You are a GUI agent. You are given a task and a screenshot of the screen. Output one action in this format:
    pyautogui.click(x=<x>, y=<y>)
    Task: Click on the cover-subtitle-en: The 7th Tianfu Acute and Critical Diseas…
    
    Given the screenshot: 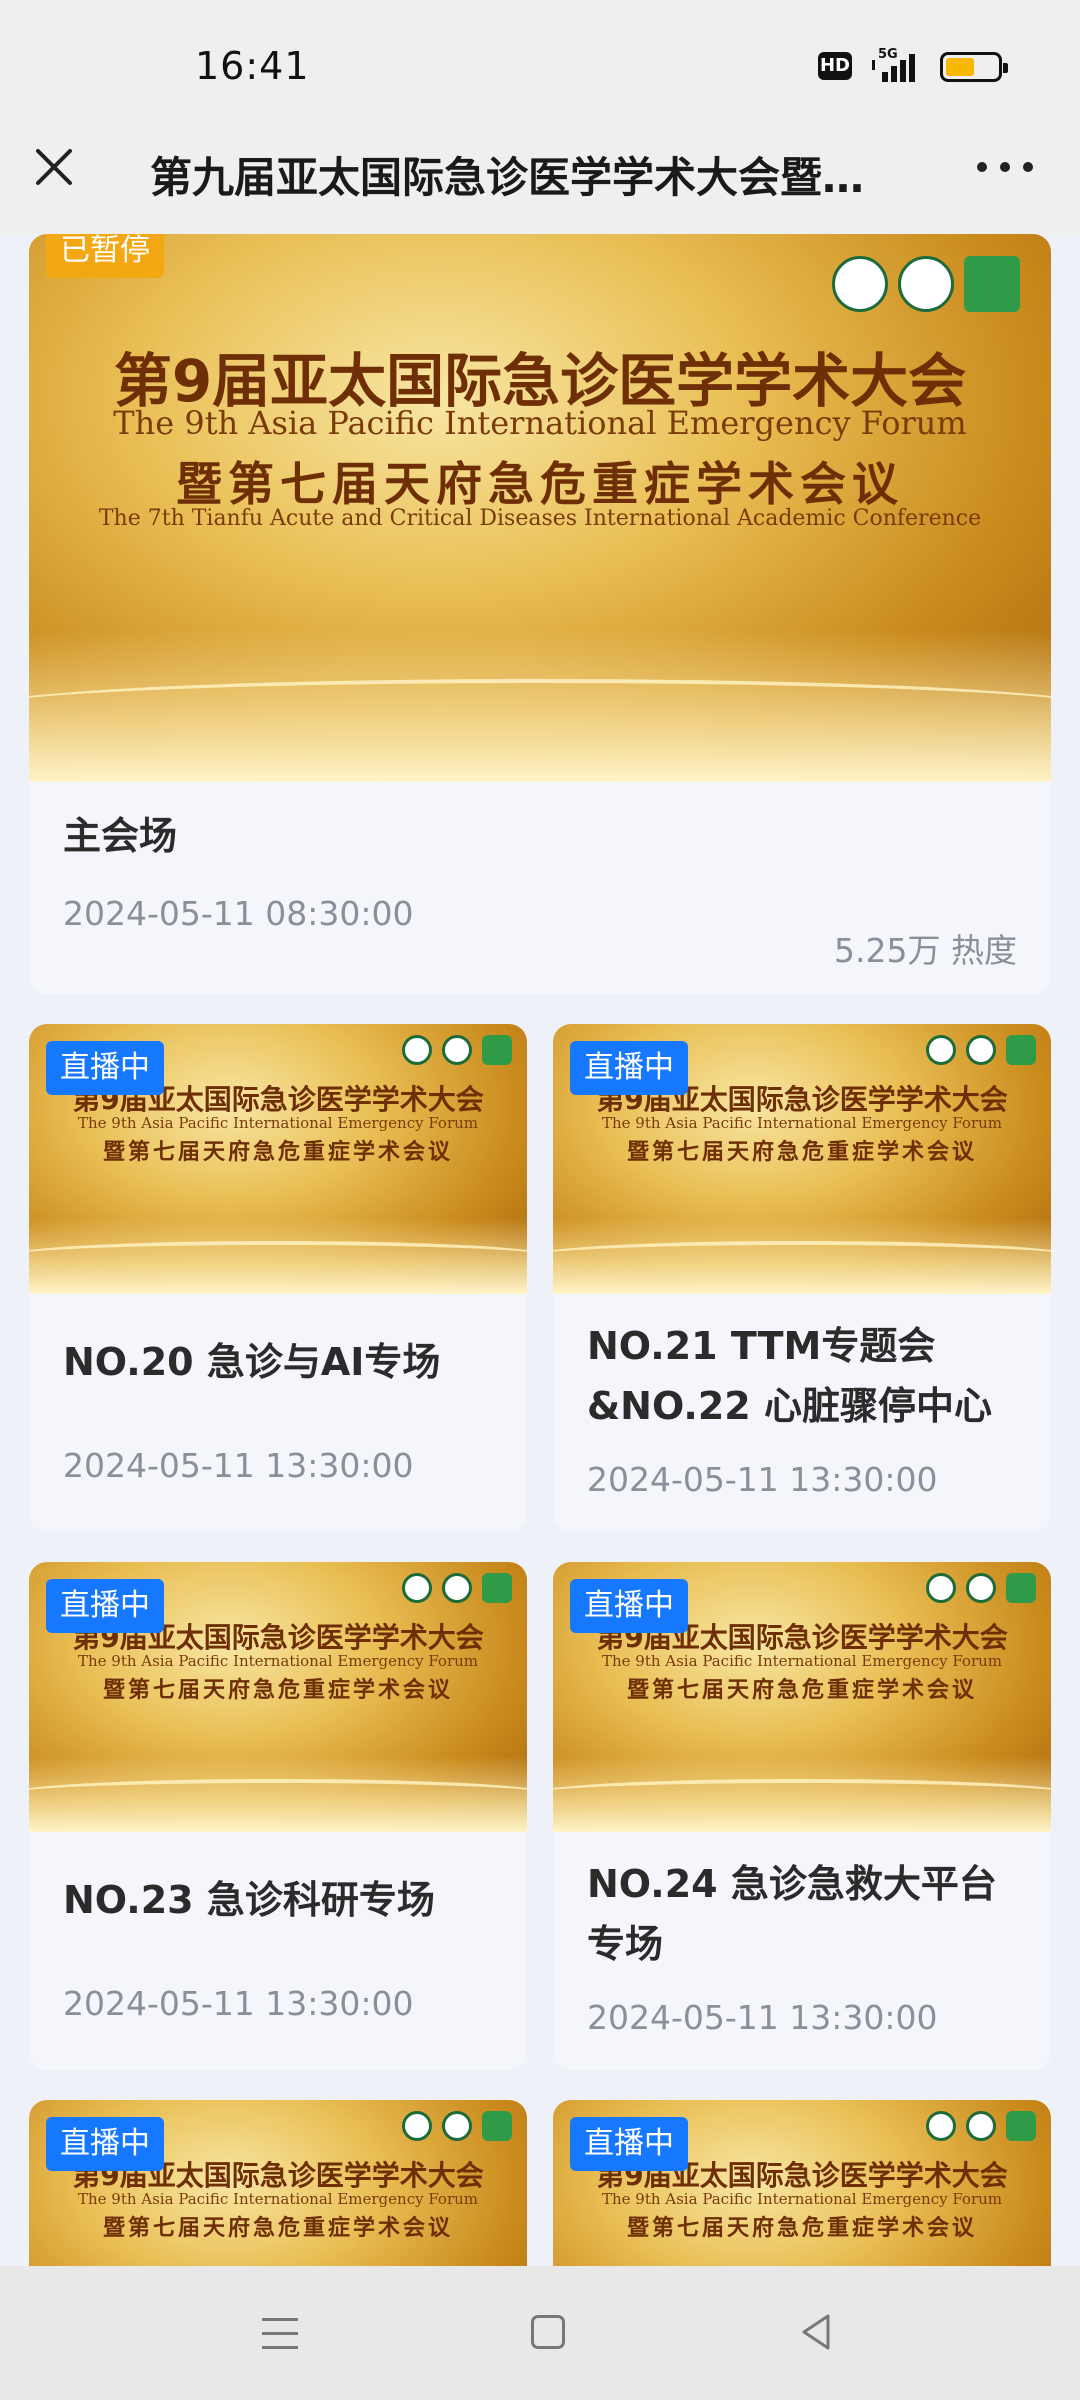 What is the action you would take?
    pyautogui.click(x=540, y=518)
    